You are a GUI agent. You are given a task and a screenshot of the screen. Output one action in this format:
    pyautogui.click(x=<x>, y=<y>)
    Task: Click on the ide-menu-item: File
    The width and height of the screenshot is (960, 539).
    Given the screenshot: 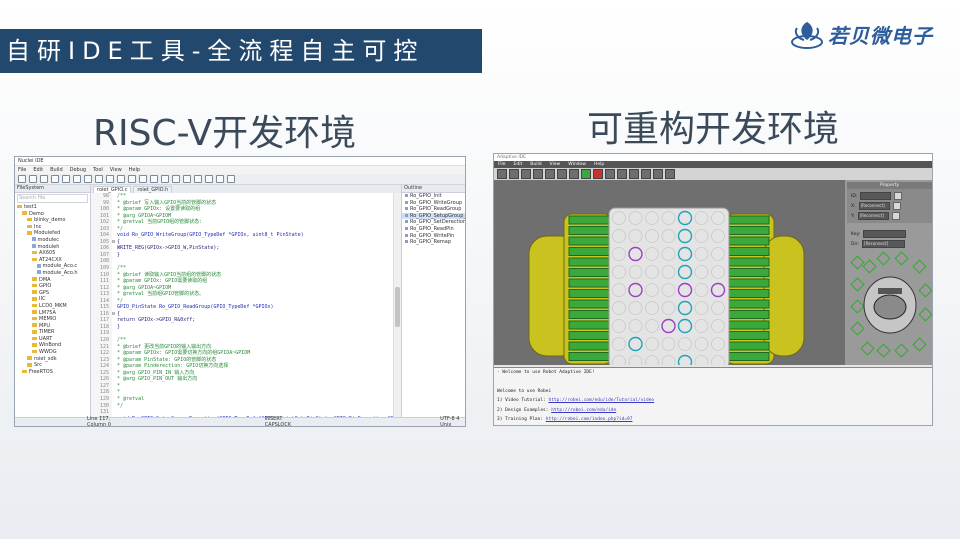 What is the action you would take?
    pyautogui.click(x=22, y=170)
    